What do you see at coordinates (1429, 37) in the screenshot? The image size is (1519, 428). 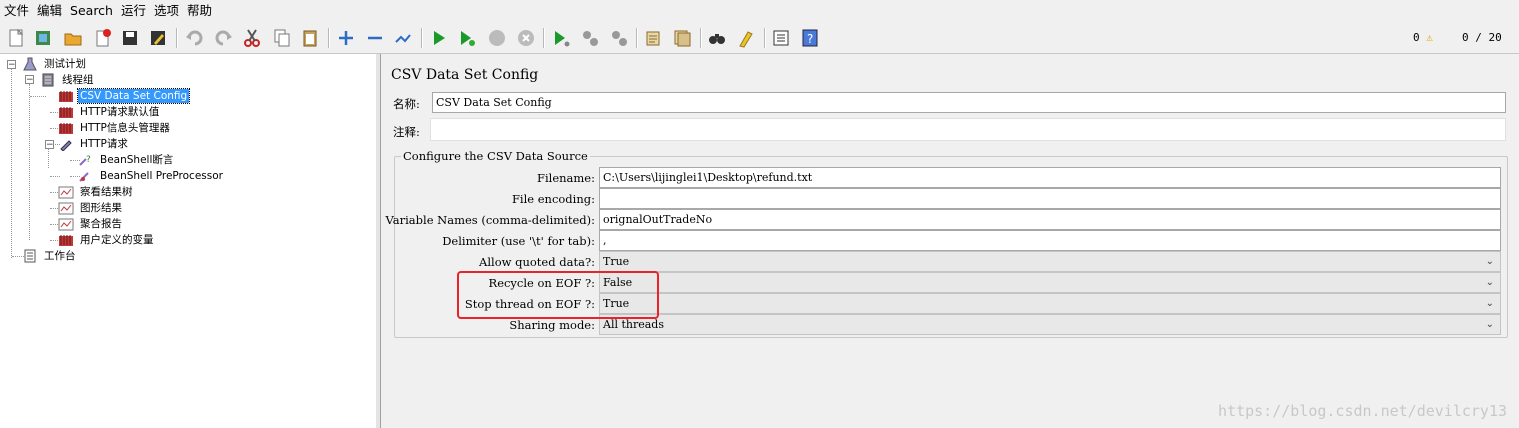 I see `warning-icon: ⚠` at bounding box center [1429, 37].